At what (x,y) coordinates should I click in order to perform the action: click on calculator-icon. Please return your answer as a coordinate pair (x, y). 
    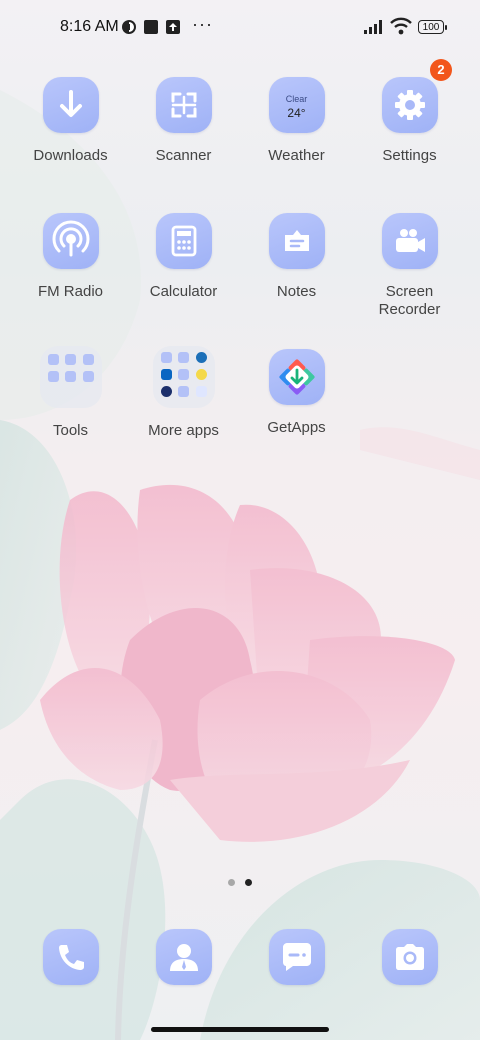
    Looking at the image, I should click on (183, 241).